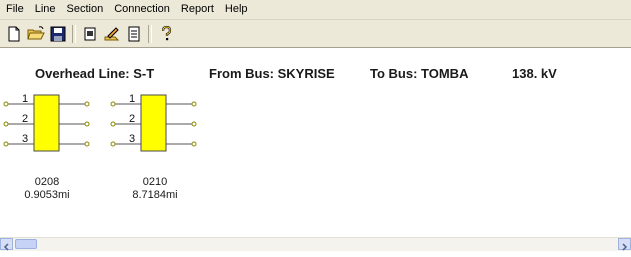 Image resolution: width=631 pixels, height=257 pixels. I want to click on voltage-label: 138. kV, so click(534, 73).